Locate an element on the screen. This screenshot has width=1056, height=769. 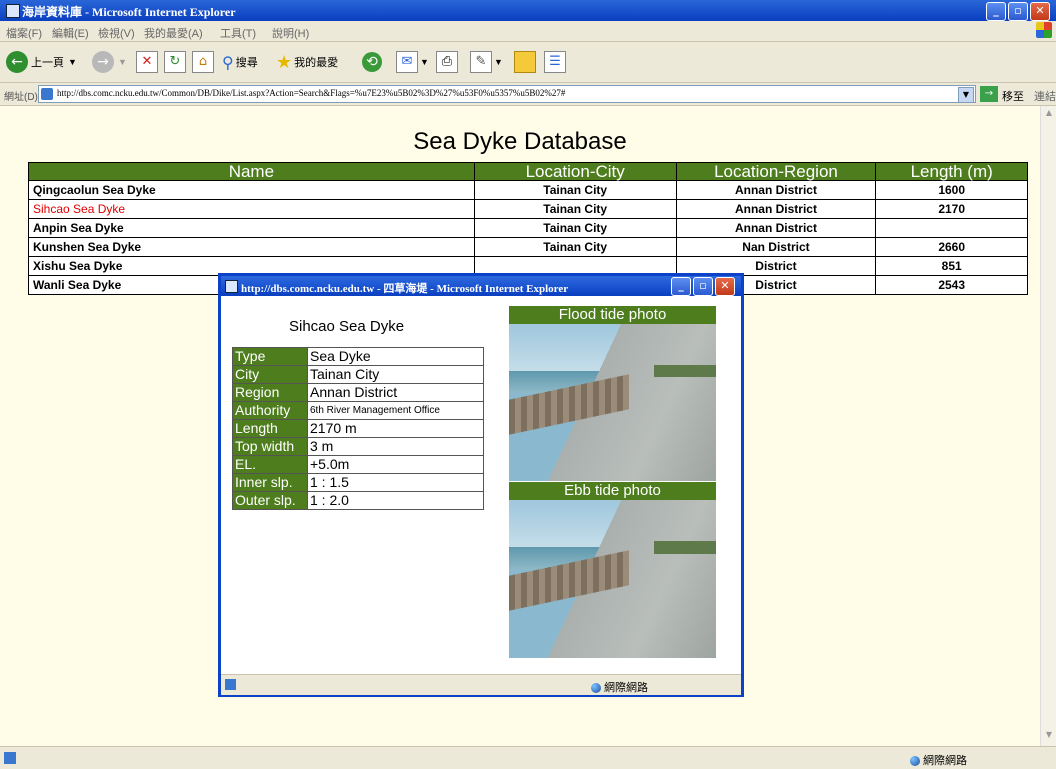
info-value: 6th River Management Office is located at coordinates (395, 410).